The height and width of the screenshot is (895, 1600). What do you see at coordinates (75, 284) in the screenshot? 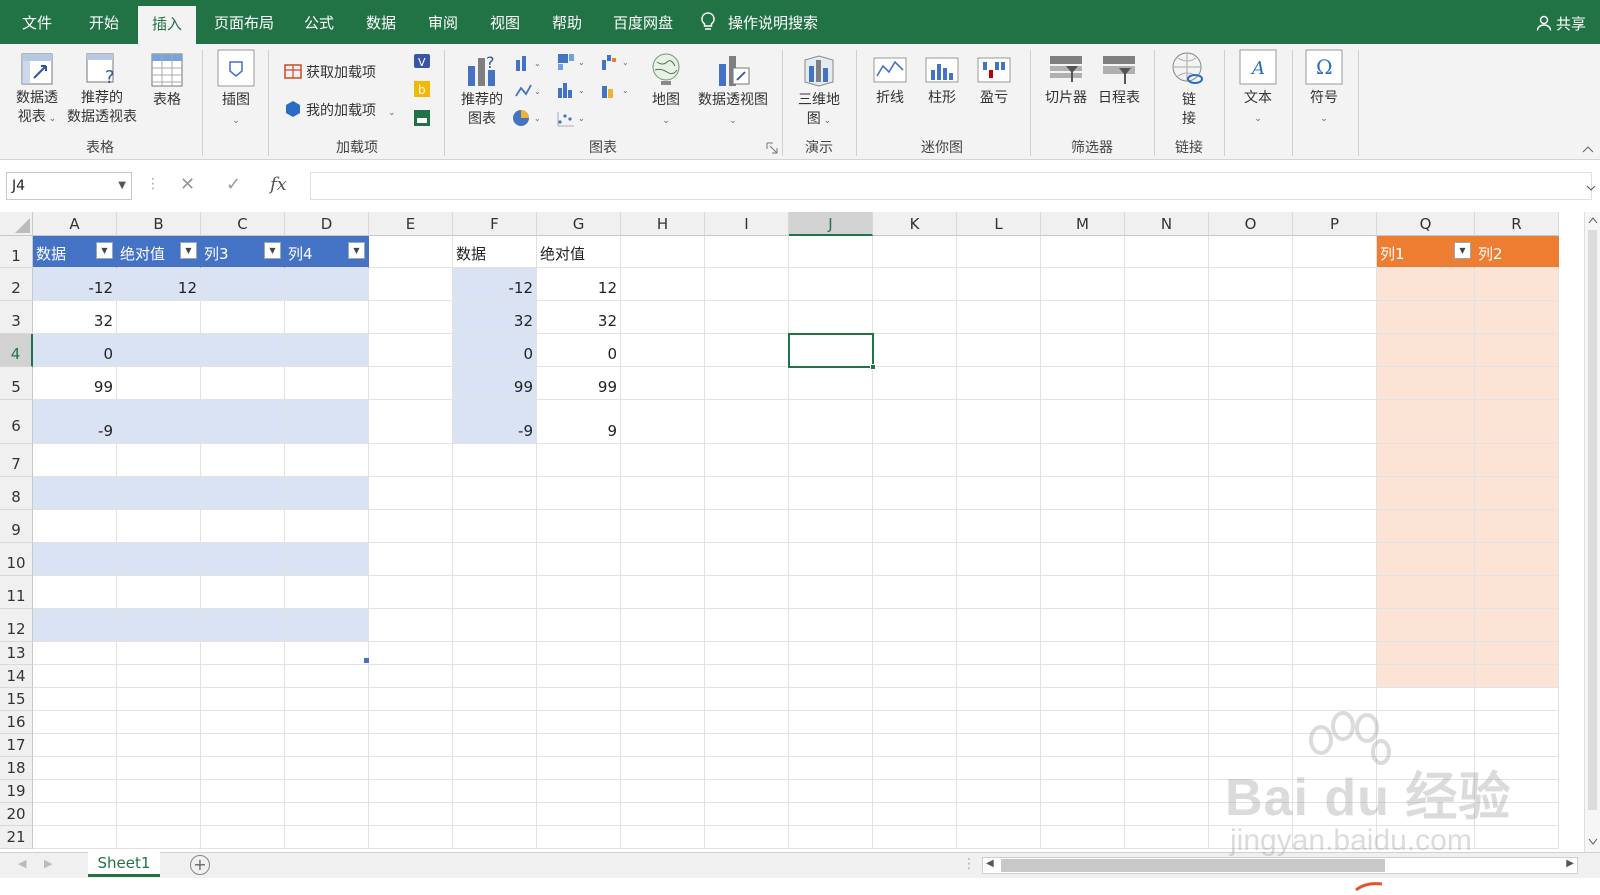
I see `table1-cell: -12` at bounding box center [75, 284].